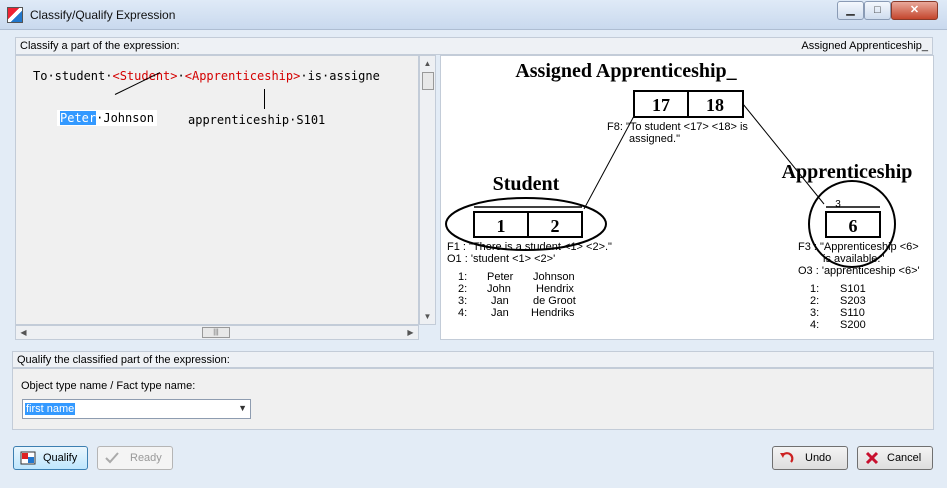 The height and width of the screenshot is (488, 947). What do you see at coordinates (853, 301) in the screenshot?
I see `apprenticeship-row-code: S203` at bounding box center [853, 301].